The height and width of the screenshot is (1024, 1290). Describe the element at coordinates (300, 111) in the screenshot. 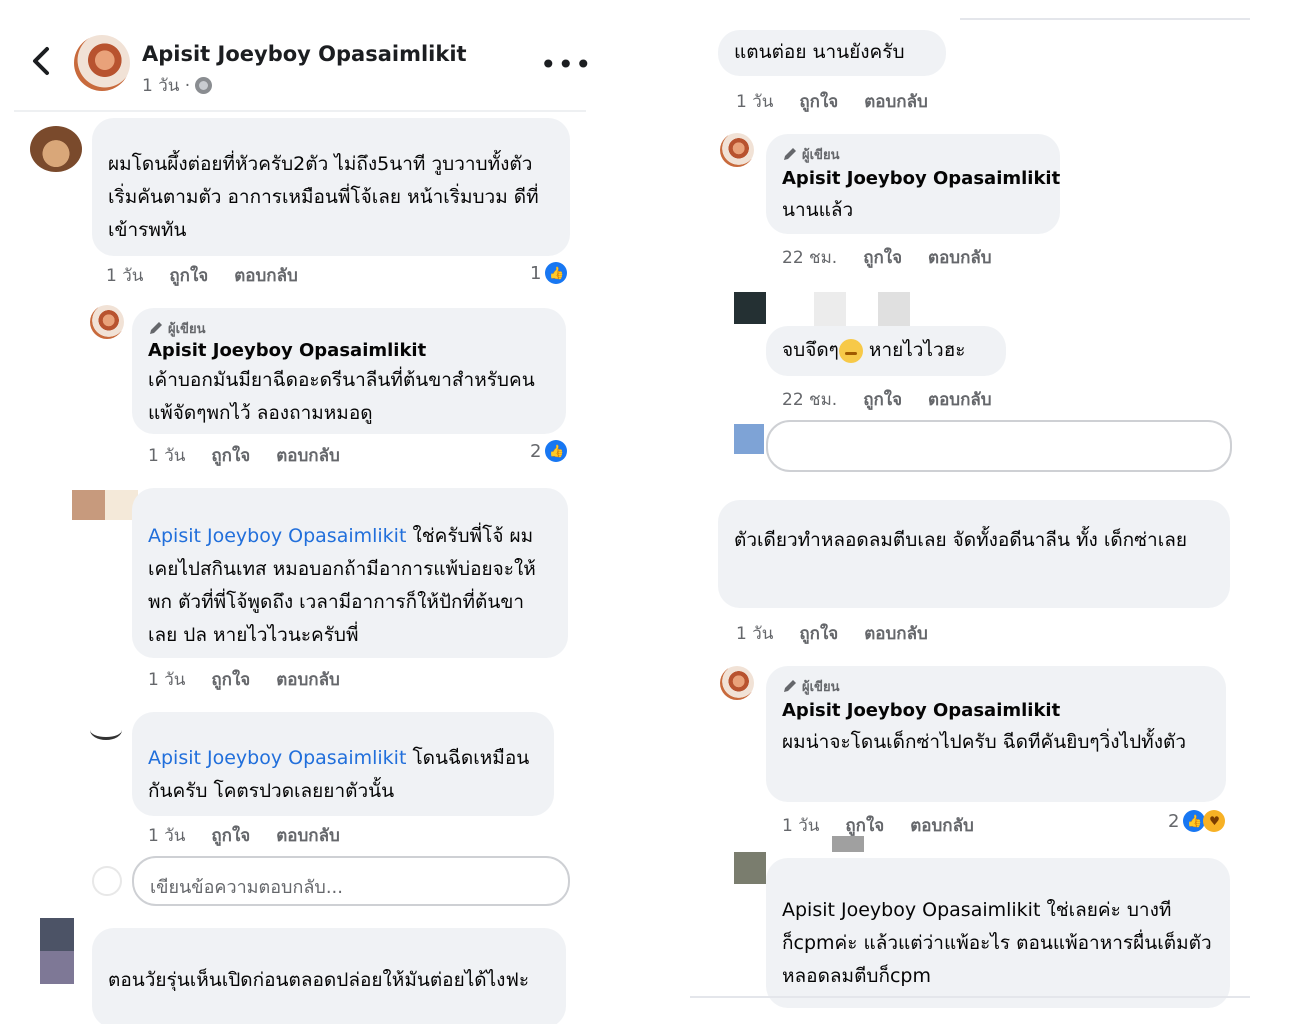

I see `header-divider` at that location.